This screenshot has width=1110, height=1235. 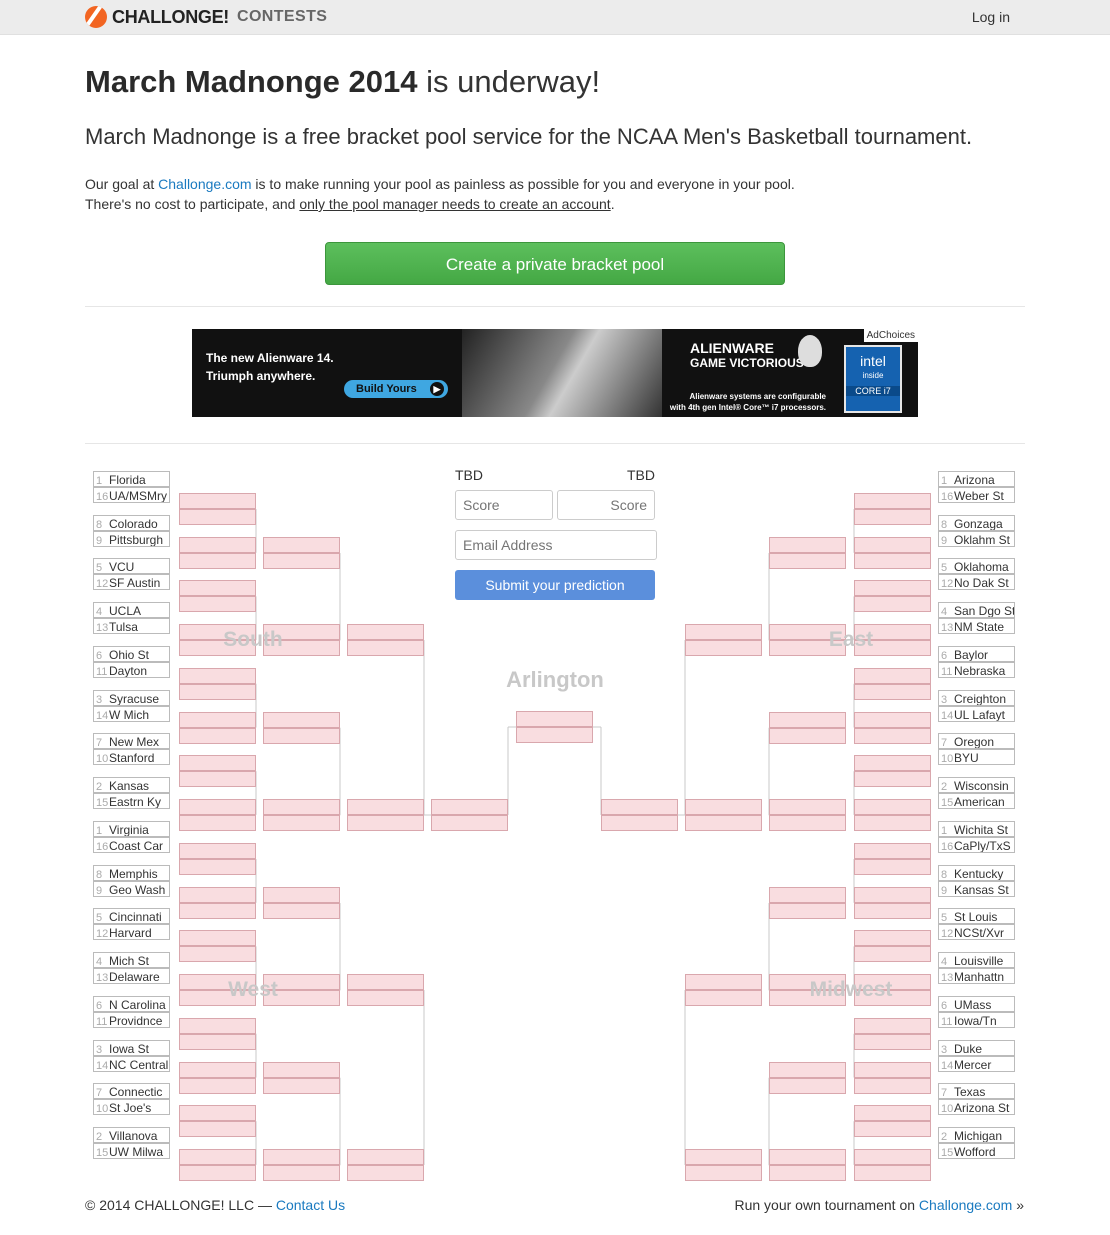 I want to click on score-input-b, so click(x=606, y=505).